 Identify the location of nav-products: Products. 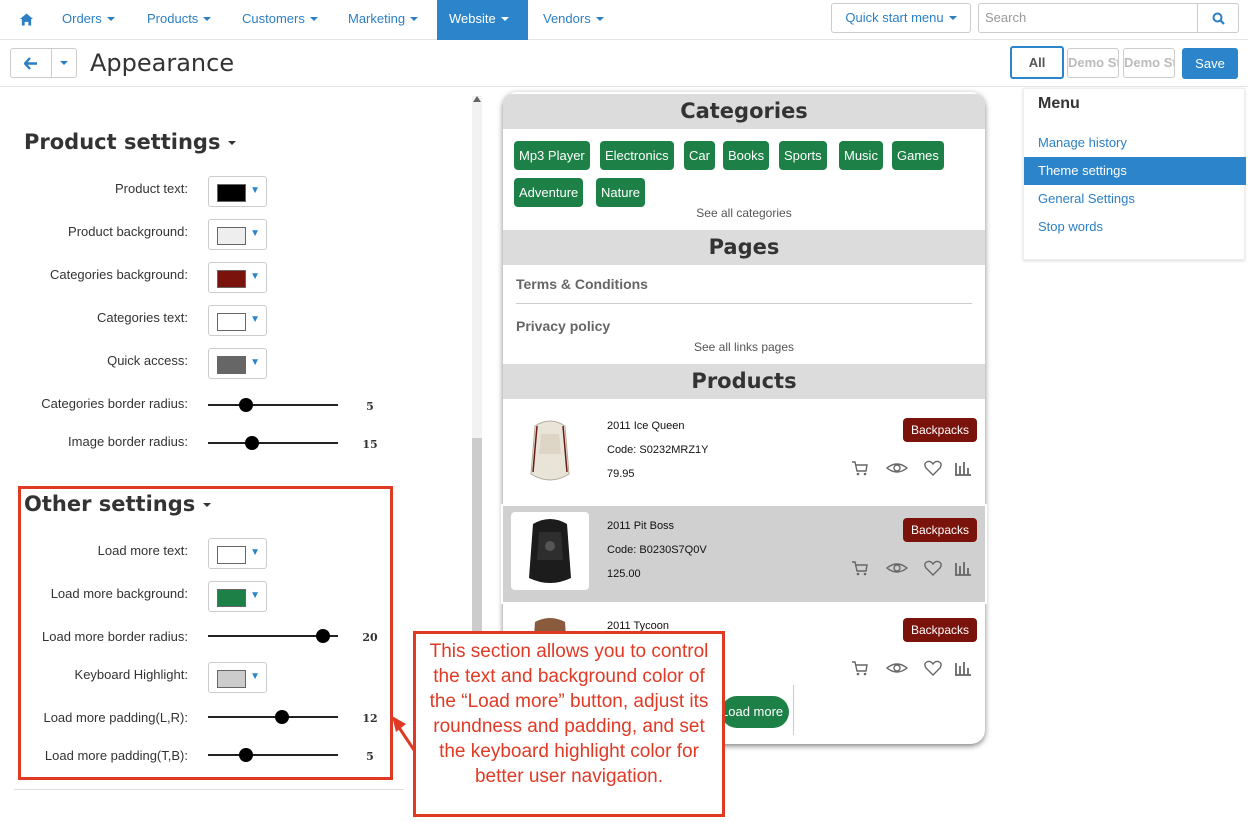
(179, 20).